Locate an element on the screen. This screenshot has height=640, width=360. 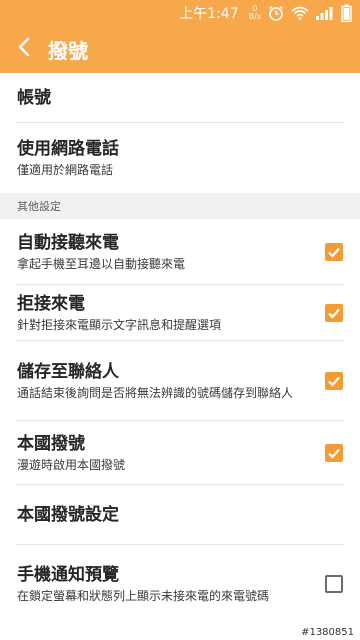
setting-summary: 針對拒接來電顯示文字訊息和提醒選項 is located at coordinates (119, 324).